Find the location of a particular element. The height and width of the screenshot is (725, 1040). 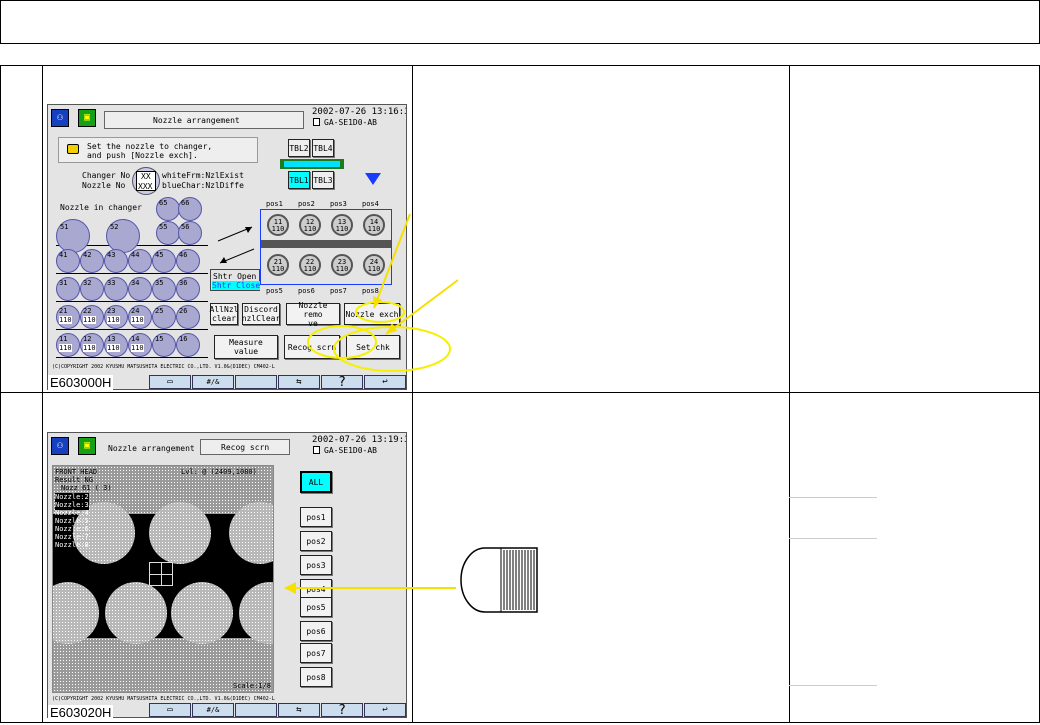

all-button: ALL is located at coordinates (316, 482).